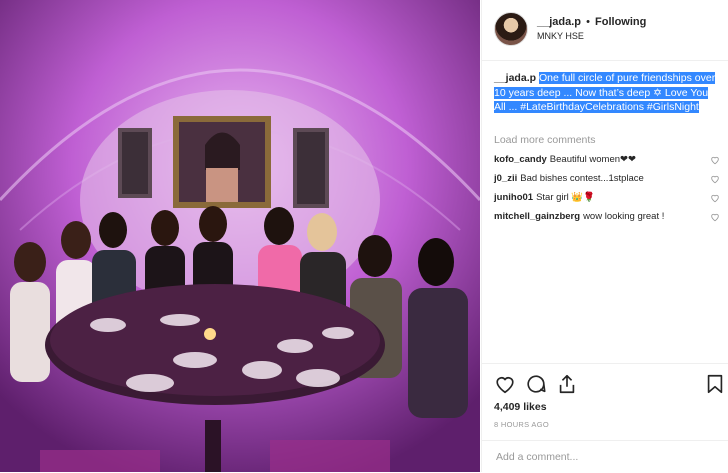  What do you see at coordinates (605, 30) in the screenshot?
I see `post-header: __jada.p • Following MNKY HSE` at bounding box center [605, 30].